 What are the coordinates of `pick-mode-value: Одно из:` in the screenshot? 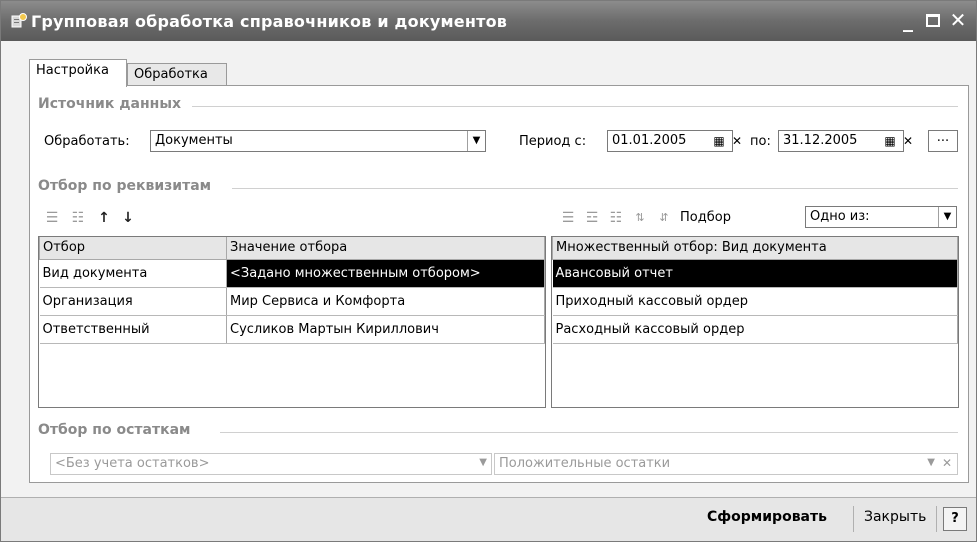 It's located at (840, 216).